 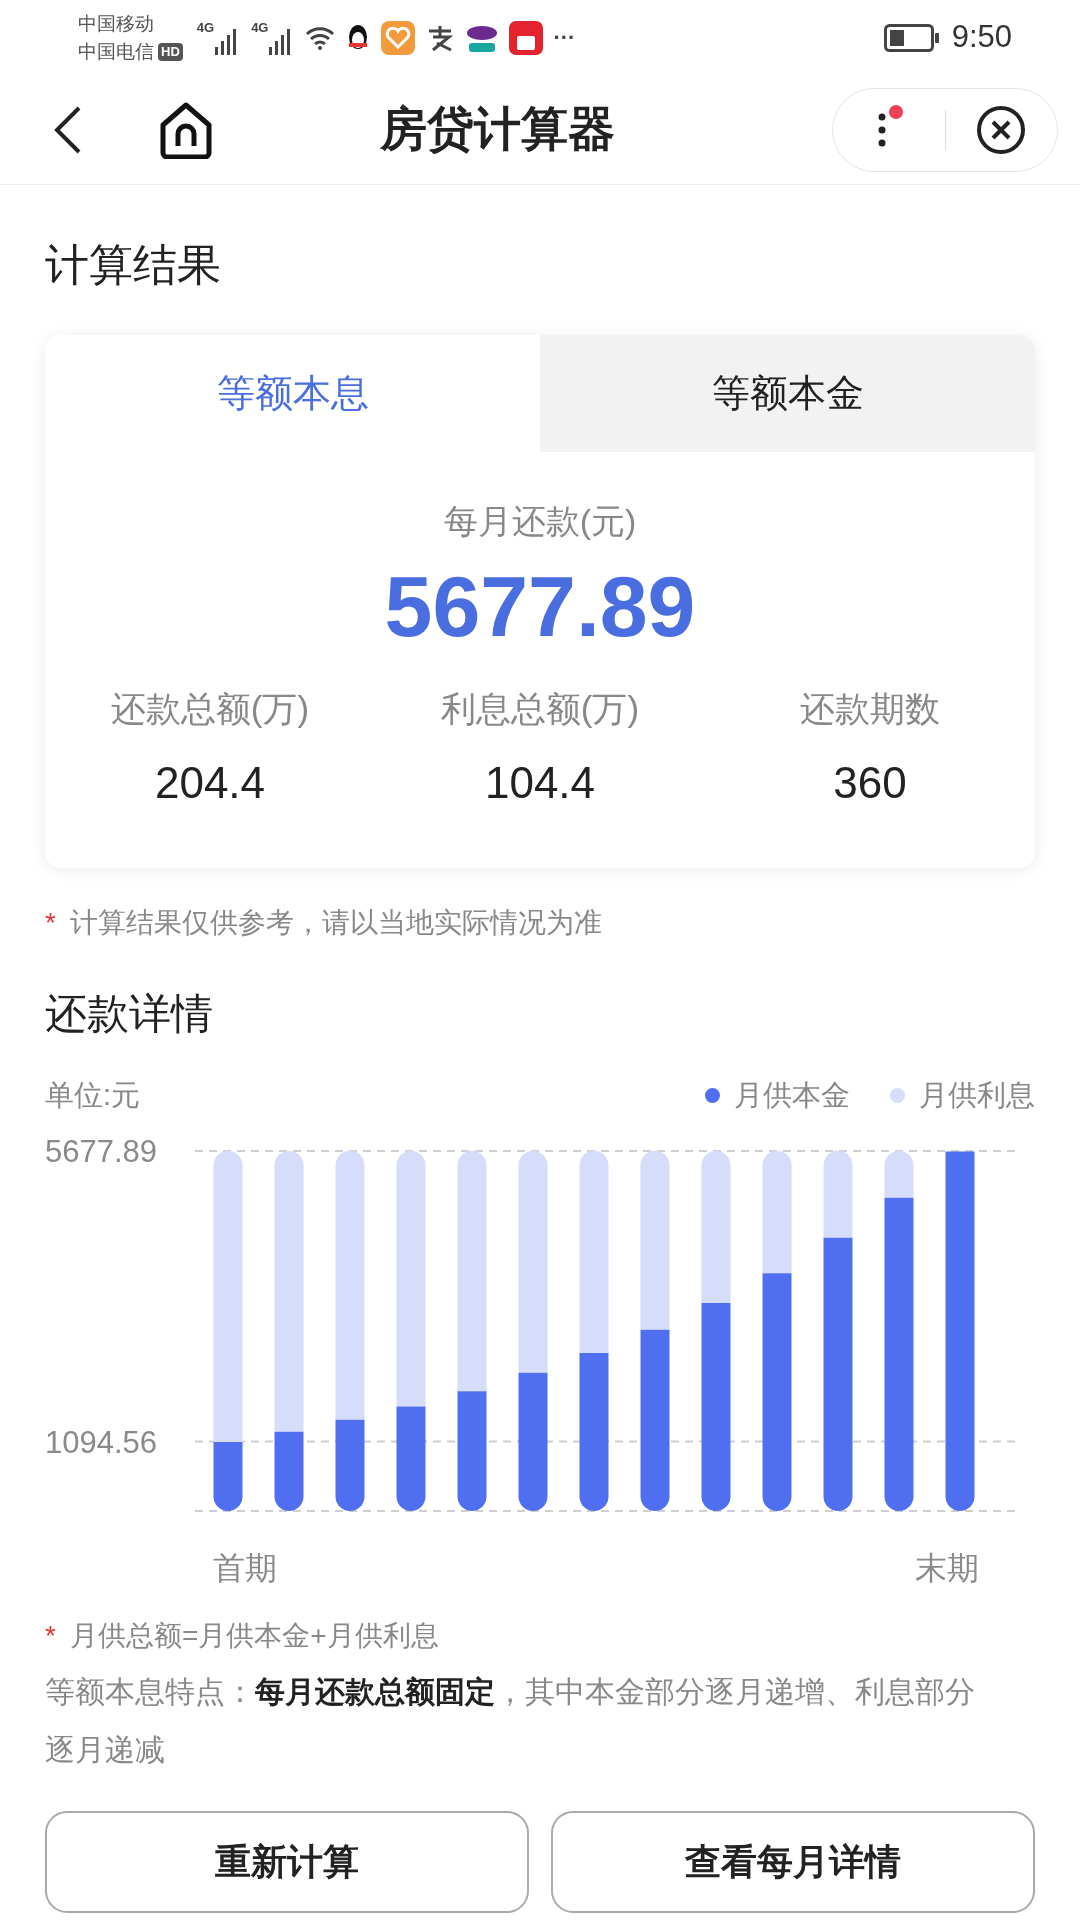 I want to click on stat-label: 还款总额(万), so click(x=210, y=709).